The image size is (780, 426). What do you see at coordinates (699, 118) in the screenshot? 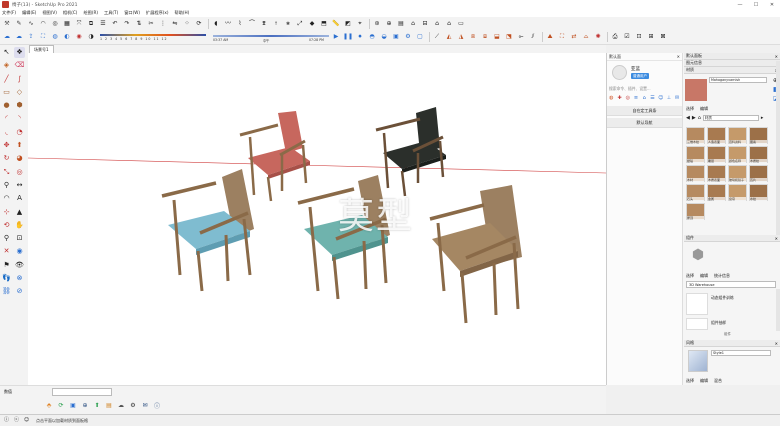
I see `home-library-icon: ⌂` at bounding box center [699, 118].